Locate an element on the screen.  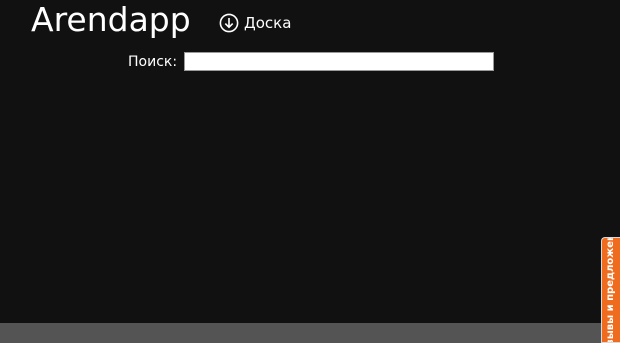
feedback-tab: Отзывы и предложения is located at coordinates (610, 290).